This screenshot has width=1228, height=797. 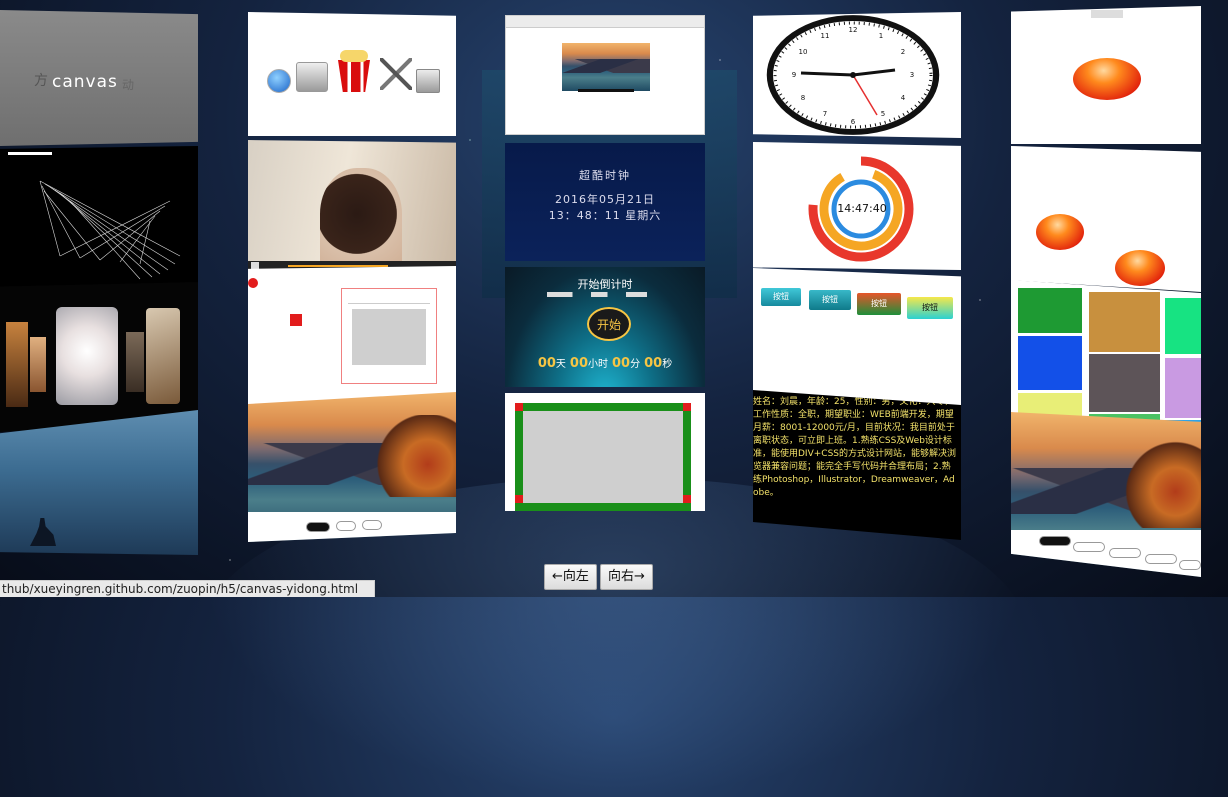 I want to click on preview-icon, so click(x=428, y=81).